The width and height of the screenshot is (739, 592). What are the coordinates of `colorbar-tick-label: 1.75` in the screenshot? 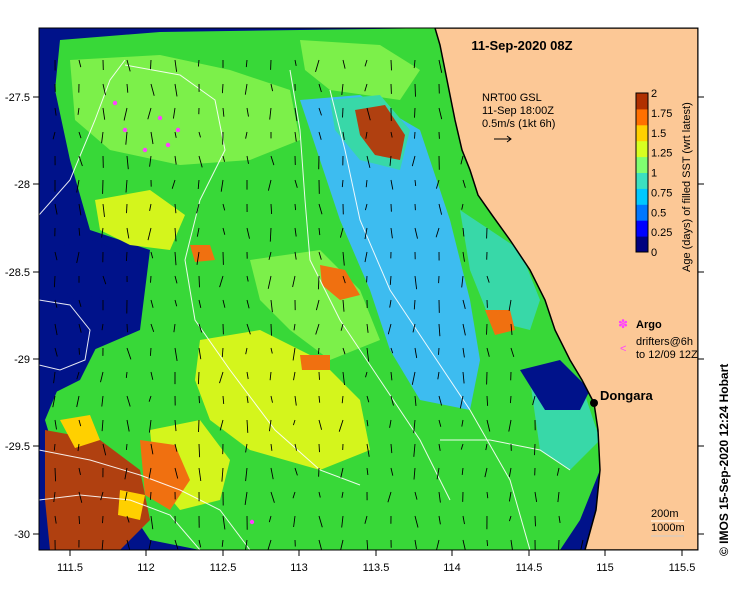 It's located at (661, 114).